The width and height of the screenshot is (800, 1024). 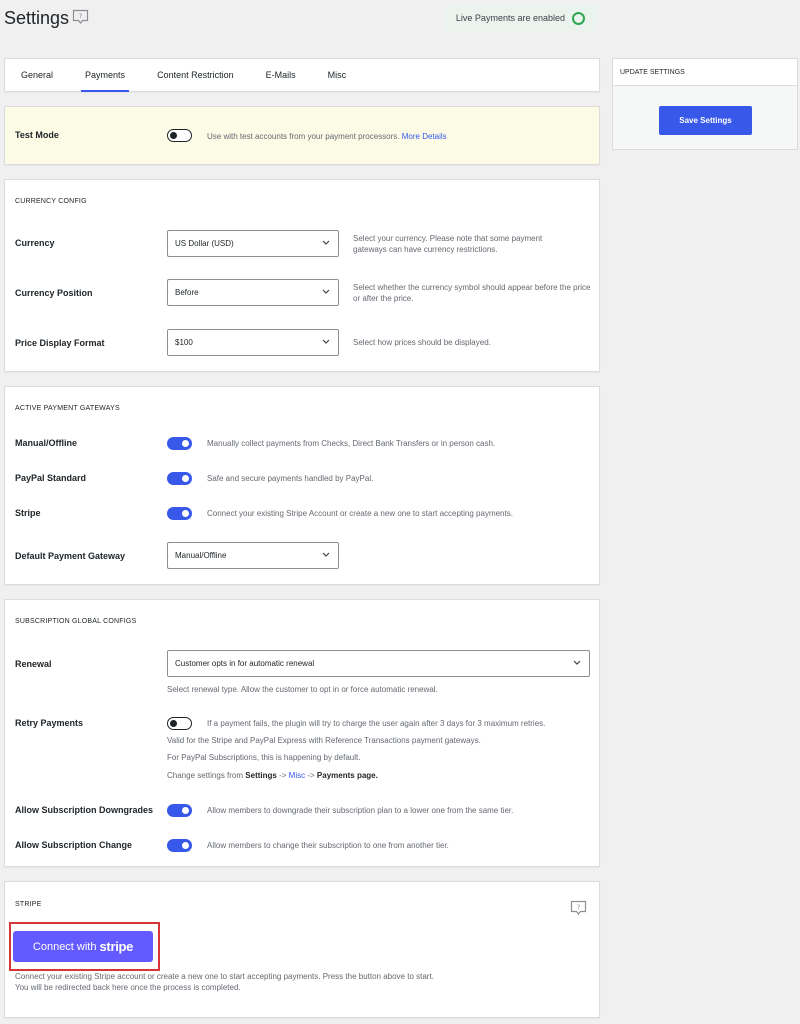 What do you see at coordinates (51, 201) in the screenshot?
I see `section-title: CURRENCY CONFIG` at bounding box center [51, 201].